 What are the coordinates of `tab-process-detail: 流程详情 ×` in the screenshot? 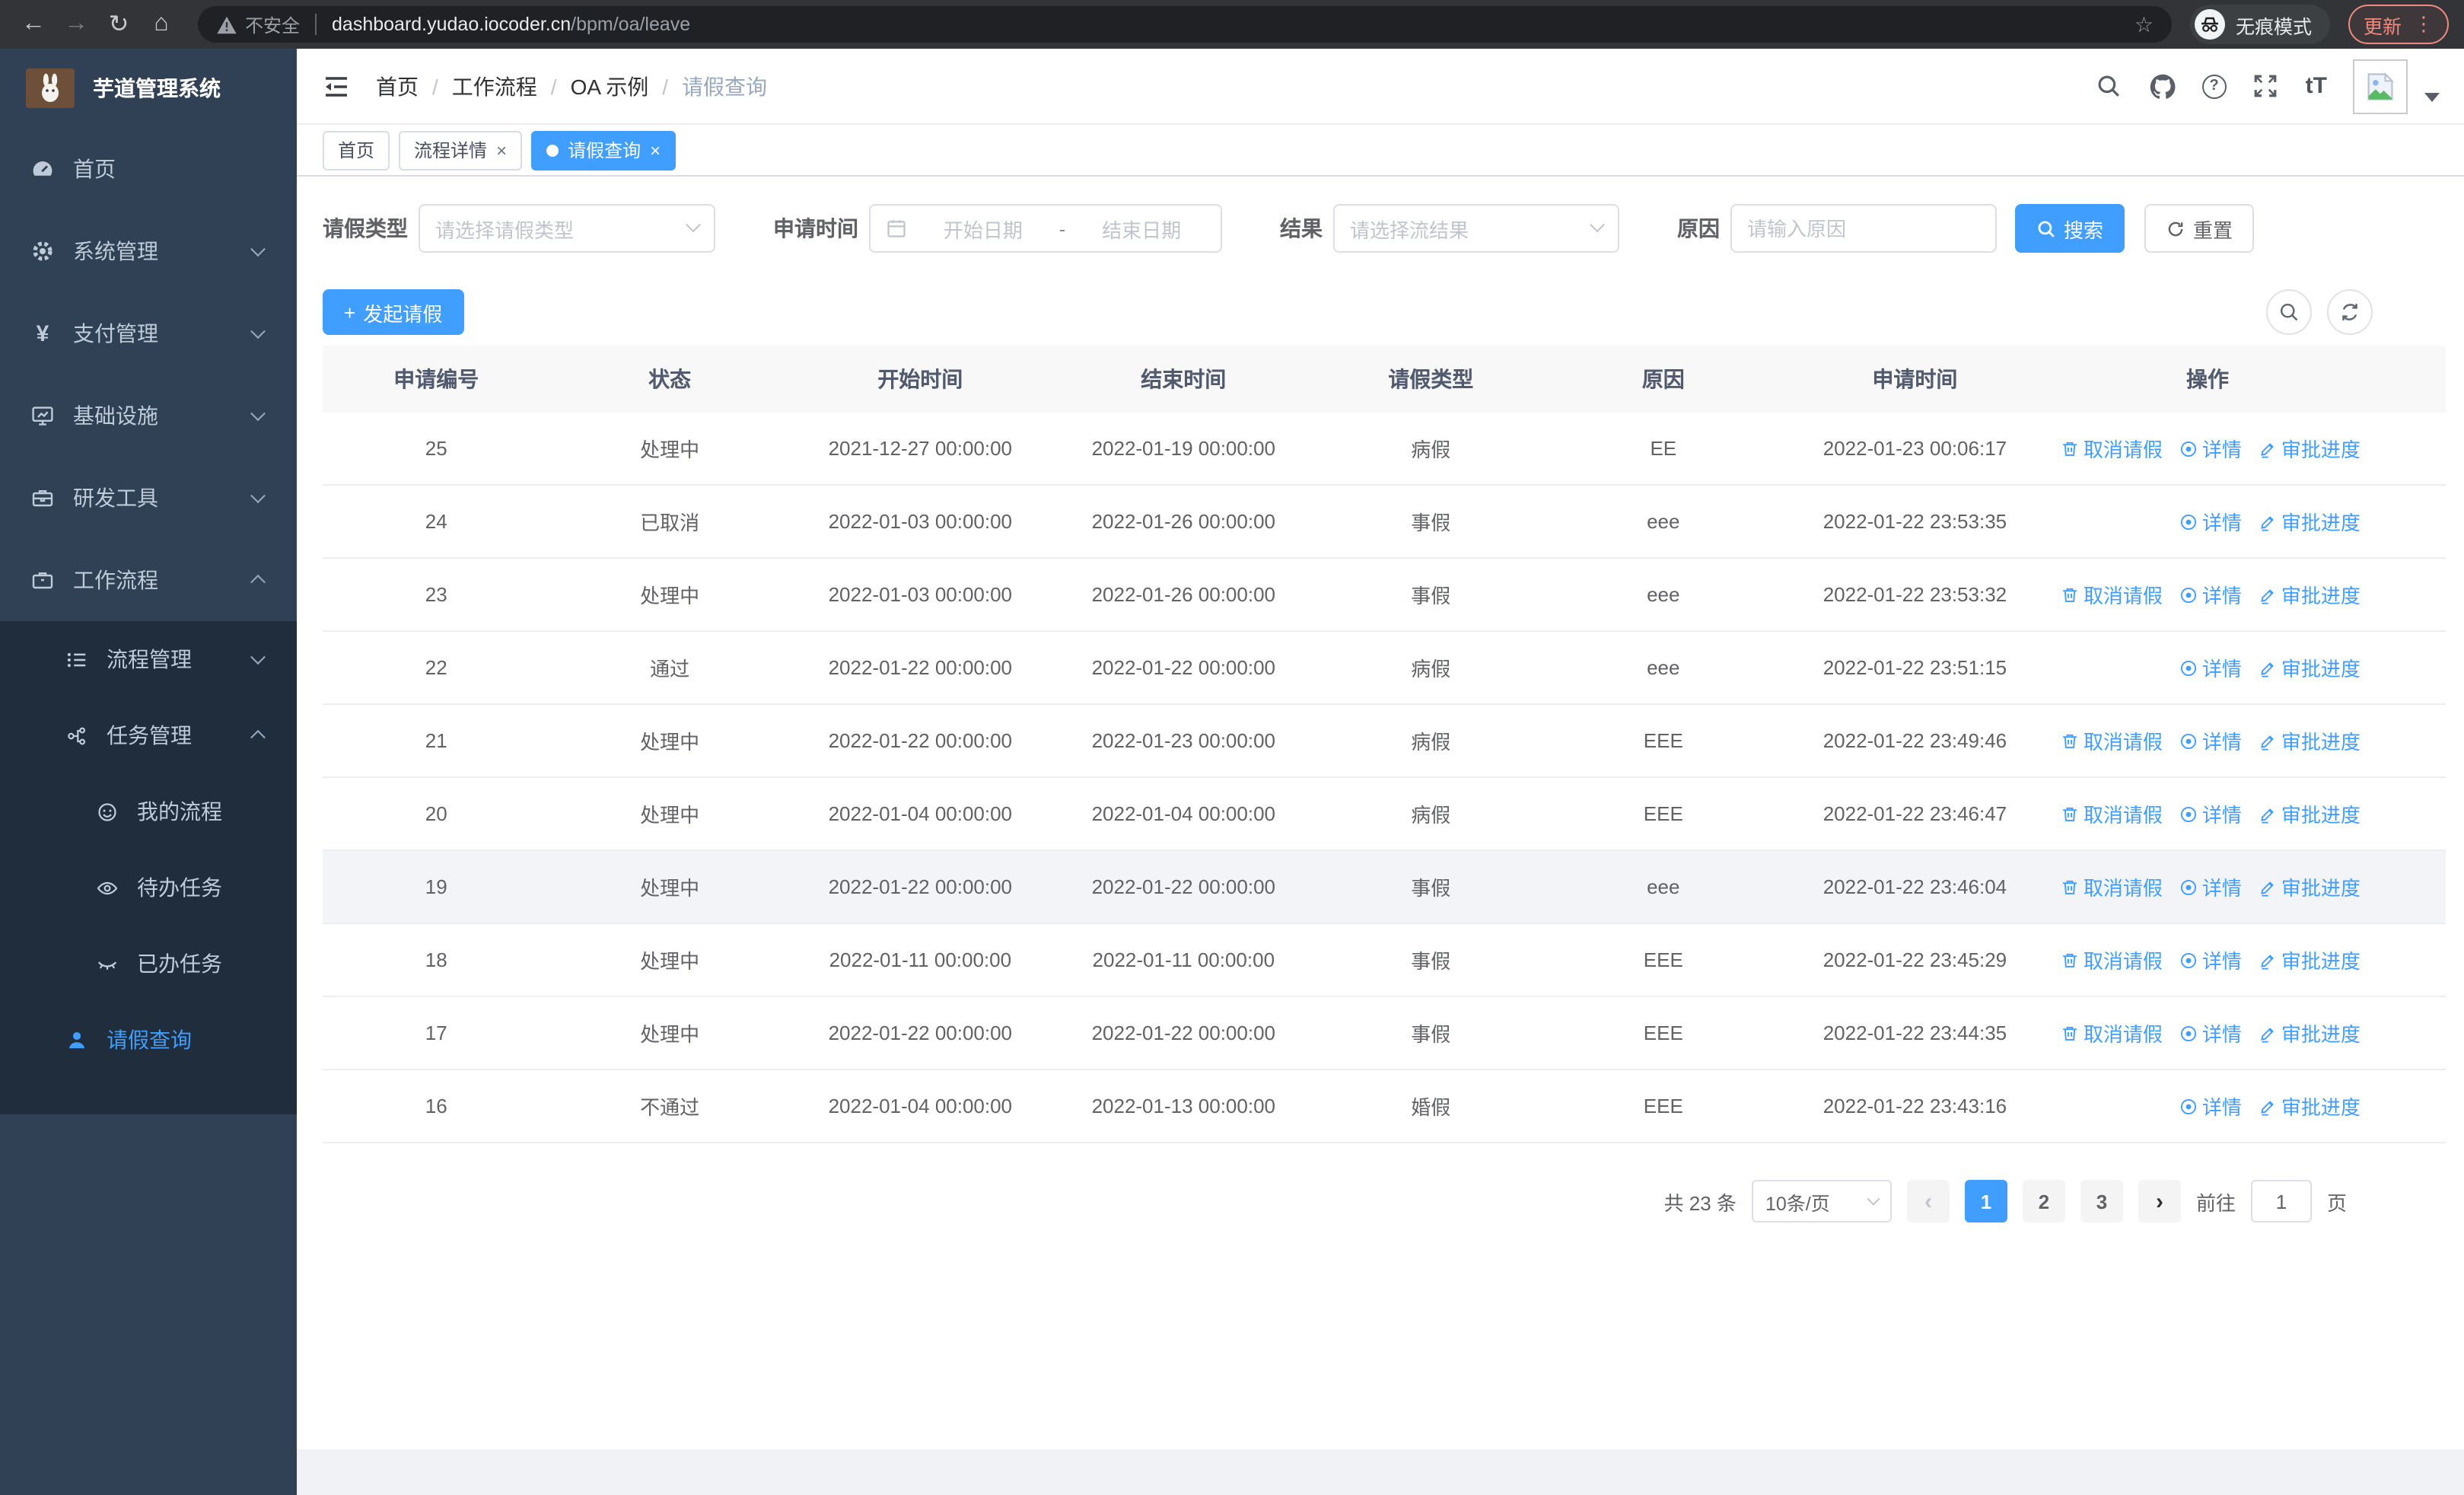 It's located at (461, 150).